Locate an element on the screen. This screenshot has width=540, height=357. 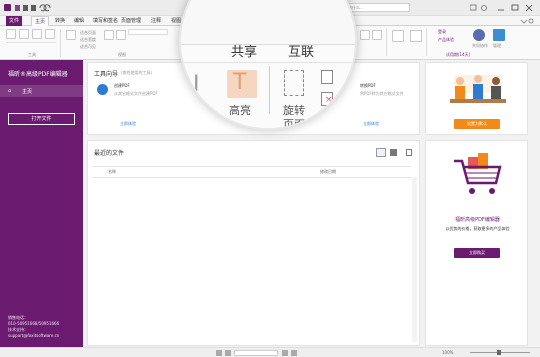
lens-separator is located at coordinates (269, 90).